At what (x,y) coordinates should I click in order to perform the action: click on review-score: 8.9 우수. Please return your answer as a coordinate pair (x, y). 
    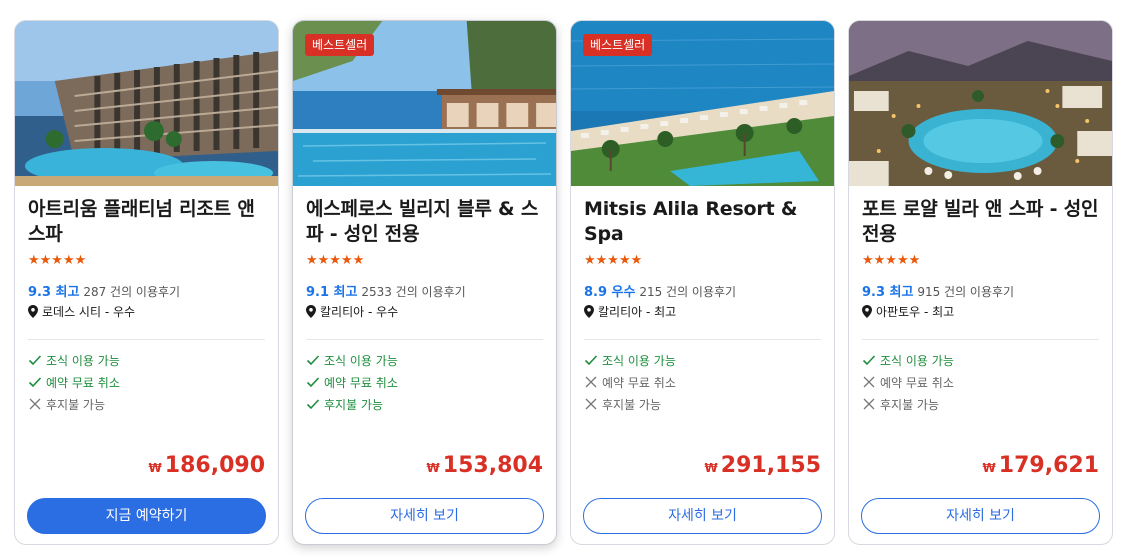
    Looking at the image, I should click on (610, 292).